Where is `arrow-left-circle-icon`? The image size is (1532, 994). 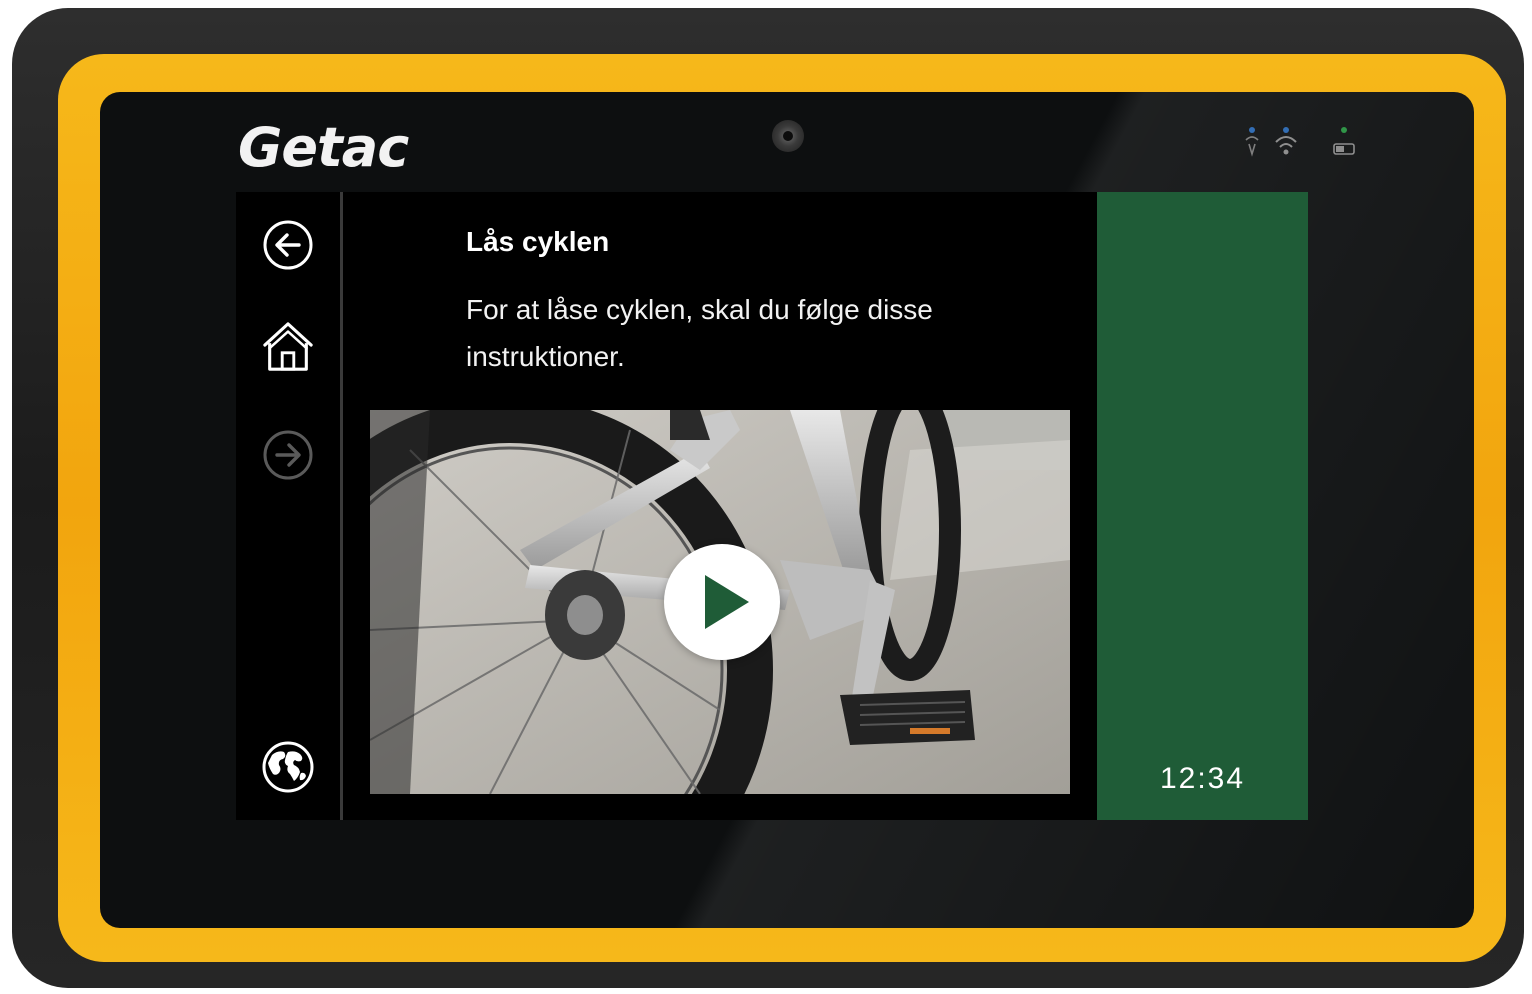
arrow-left-circle-icon is located at coordinates (288, 245).